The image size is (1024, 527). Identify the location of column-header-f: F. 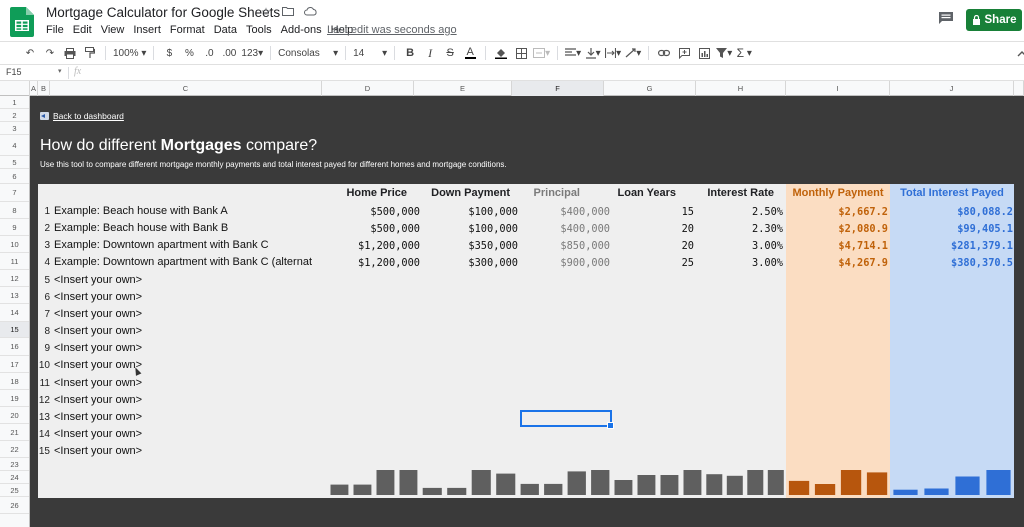
(558, 88).